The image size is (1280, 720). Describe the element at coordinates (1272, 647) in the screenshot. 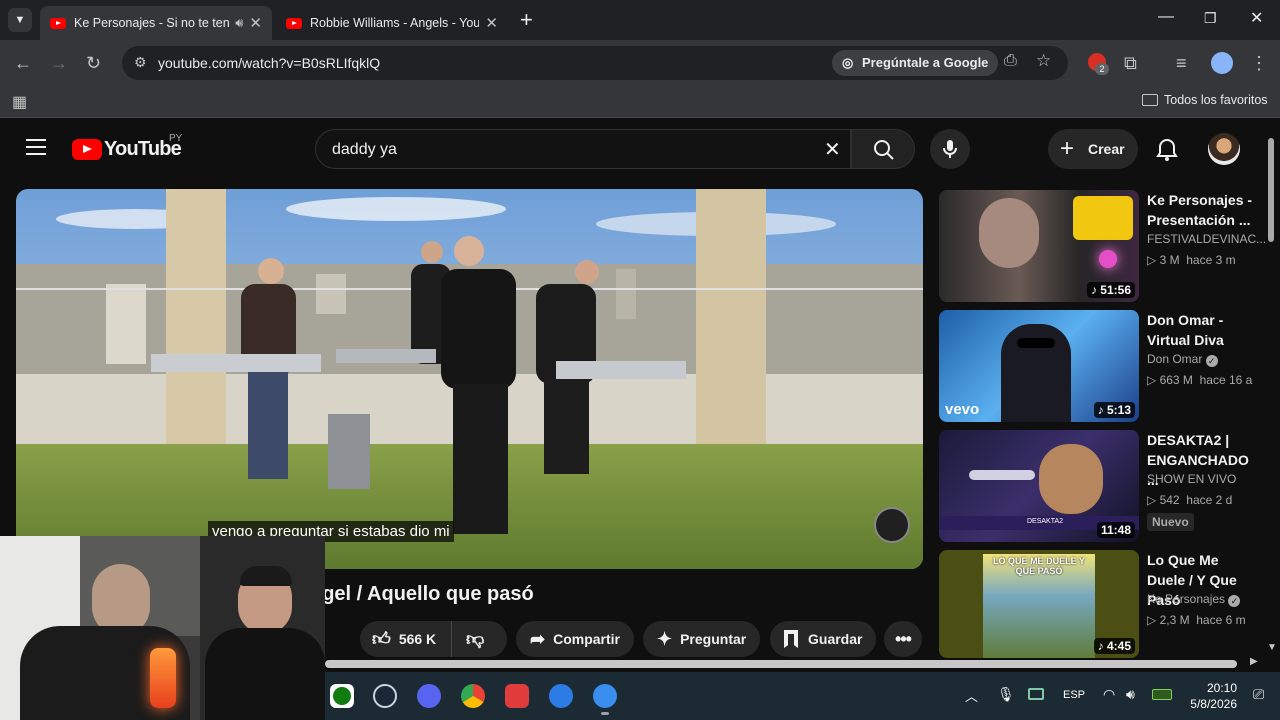

I see `scroll-down-icon: ▼` at that location.